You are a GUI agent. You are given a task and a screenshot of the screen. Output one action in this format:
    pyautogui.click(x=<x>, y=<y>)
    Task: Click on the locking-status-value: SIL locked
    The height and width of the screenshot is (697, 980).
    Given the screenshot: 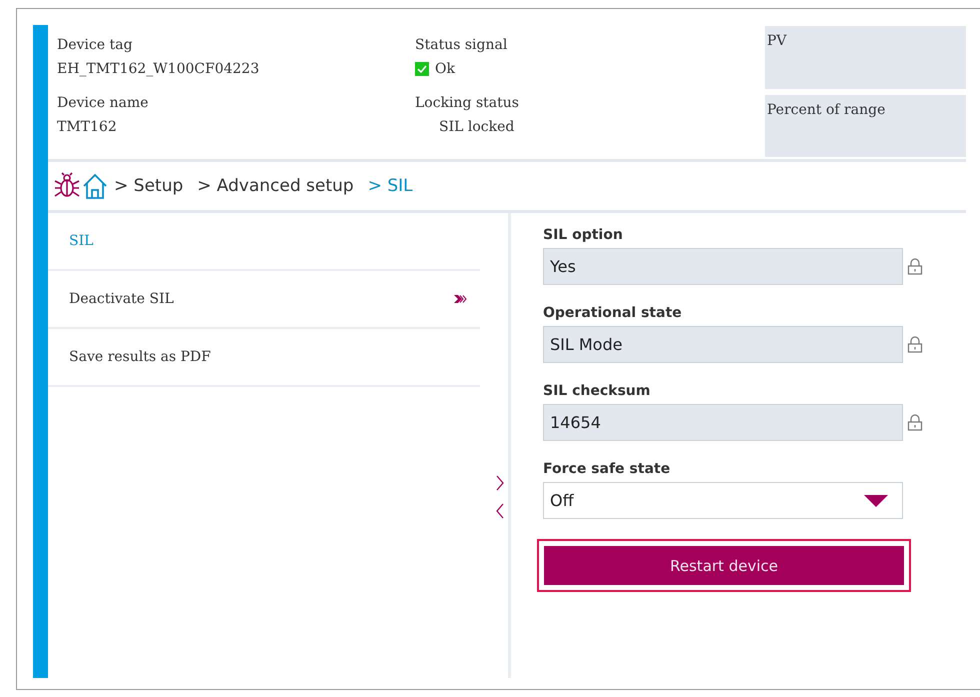 What is the action you would take?
    pyautogui.click(x=476, y=127)
    